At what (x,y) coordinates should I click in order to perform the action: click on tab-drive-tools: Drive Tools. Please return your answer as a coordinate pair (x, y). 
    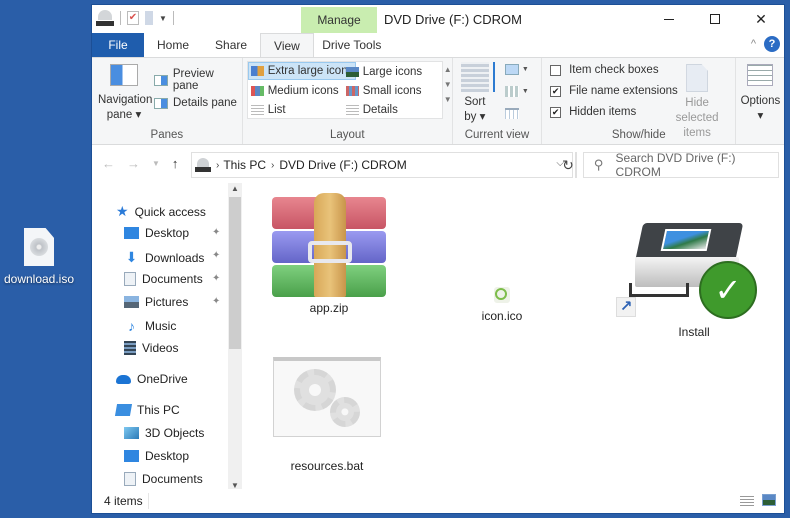
    Looking at the image, I should click on (352, 45).